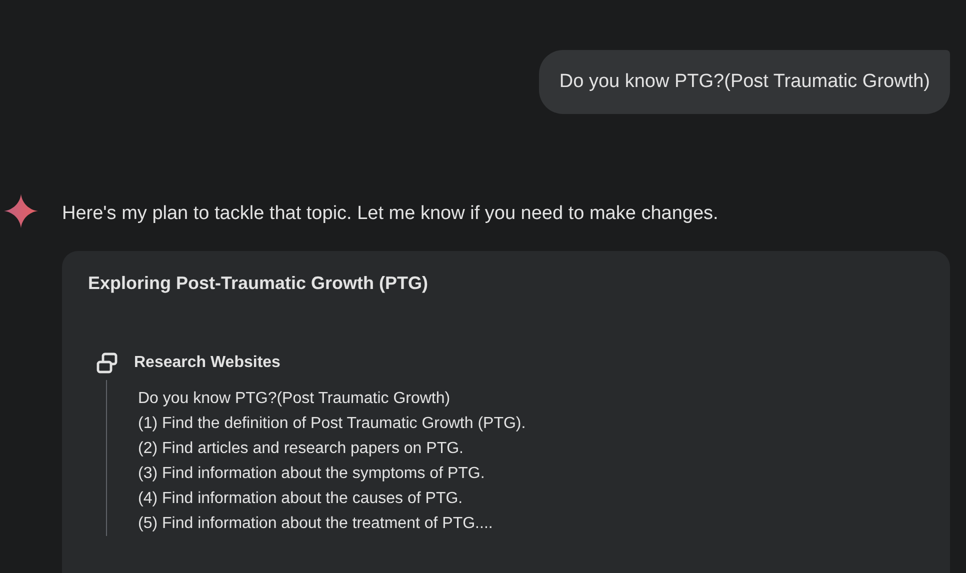  Describe the element at coordinates (107, 363) in the screenshot. I see `windows-icon` at that location.